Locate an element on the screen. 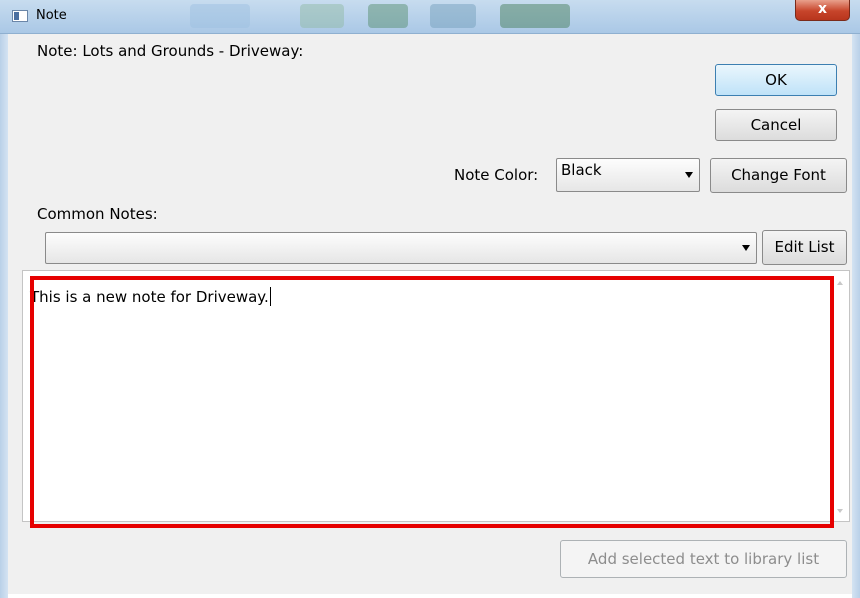 The height and width of the screenshot is (598, 860). window-frame-left is located at coordinates (4, 316).